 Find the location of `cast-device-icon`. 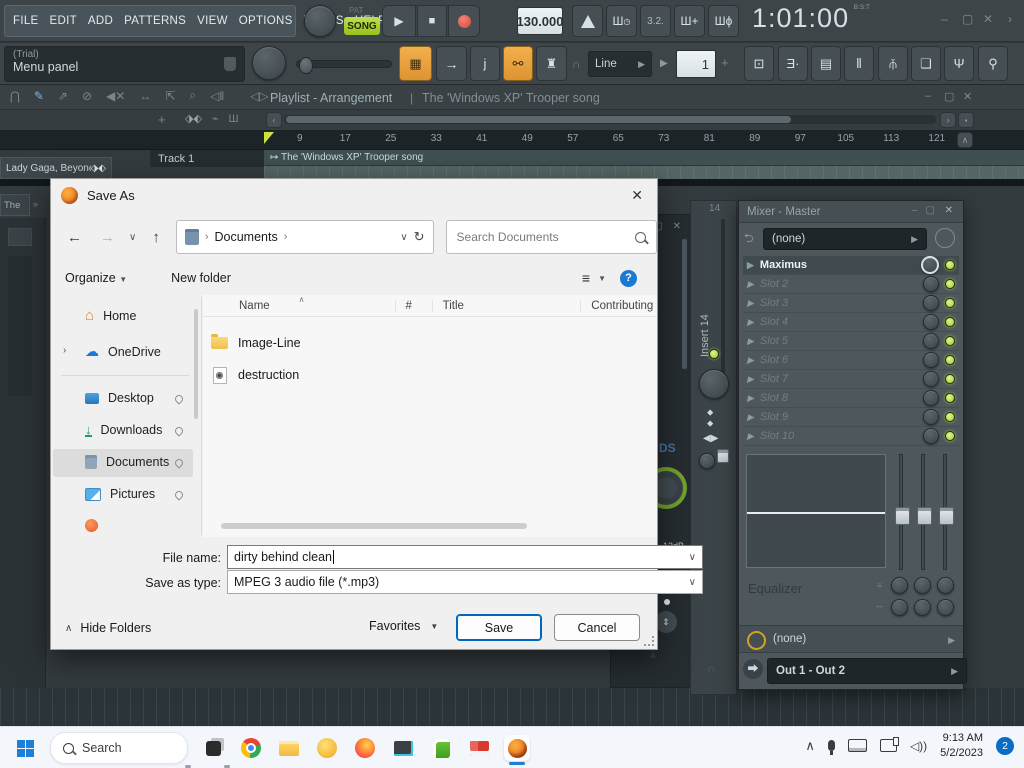

cast-device-icon is located at coordinates (889, 745).